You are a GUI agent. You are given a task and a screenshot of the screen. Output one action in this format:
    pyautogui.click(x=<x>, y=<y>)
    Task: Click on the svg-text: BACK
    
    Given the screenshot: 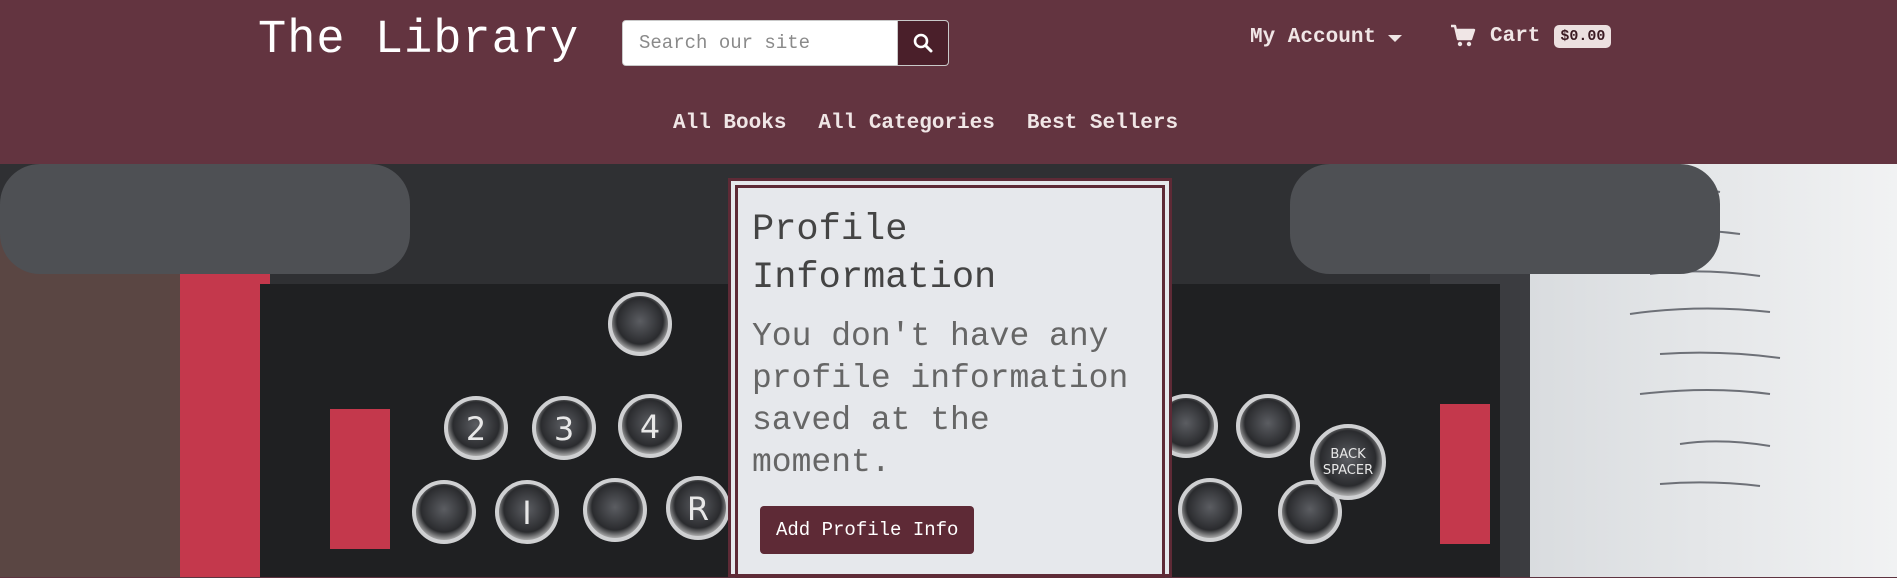 What is the action you would take?
    pyautogui.click(x=1348, y=454)
    